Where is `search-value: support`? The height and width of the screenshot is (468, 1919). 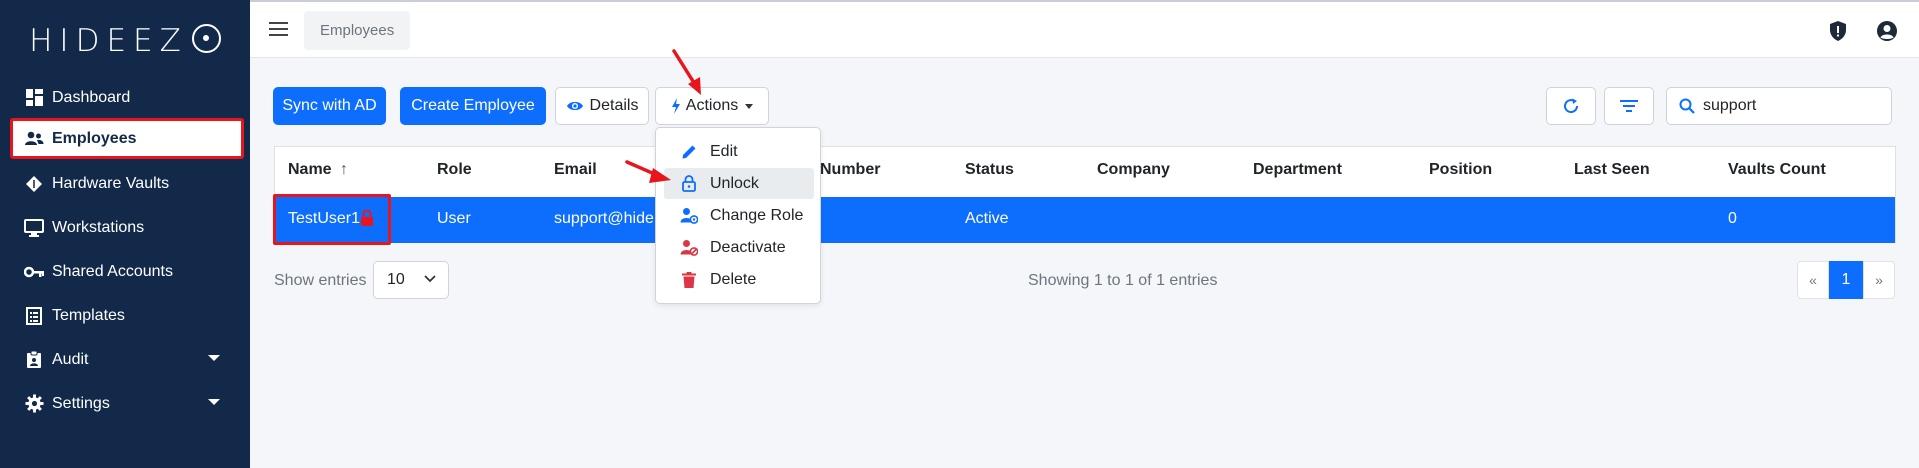
search-value: support is located at coordinates (1729, 106).